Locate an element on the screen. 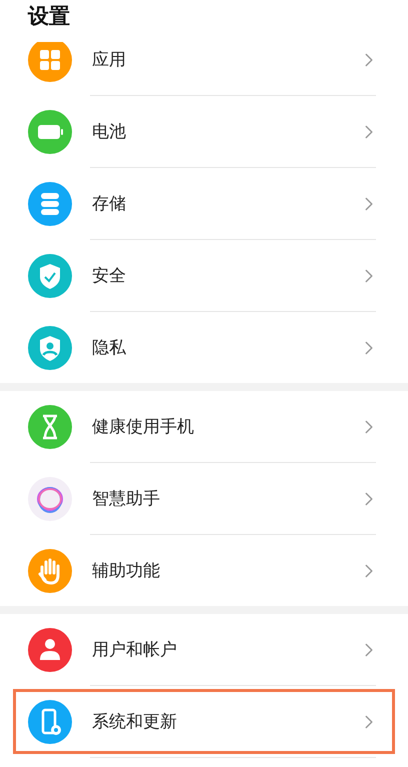 The image size is (408, 767). settings-item: 用户和帐户 is located at coordinates (204, 649).